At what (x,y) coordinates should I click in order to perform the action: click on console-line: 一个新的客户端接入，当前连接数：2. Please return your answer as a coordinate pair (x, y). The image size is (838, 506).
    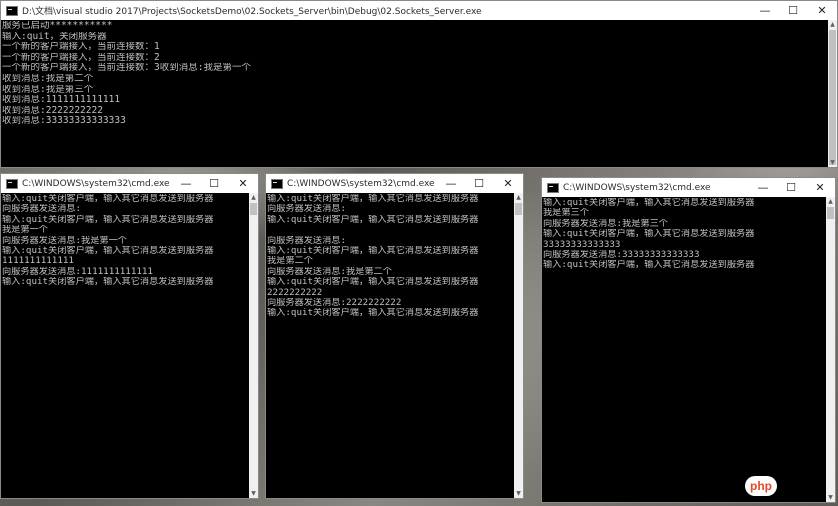
    Looking at the image, I should click on (81, 57).